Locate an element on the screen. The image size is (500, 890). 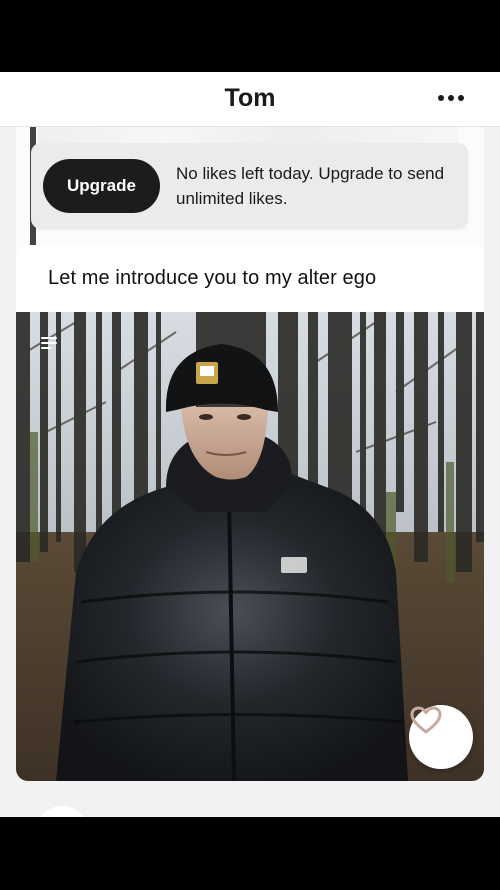
more-options-icon is located at coordinates (451, 98).